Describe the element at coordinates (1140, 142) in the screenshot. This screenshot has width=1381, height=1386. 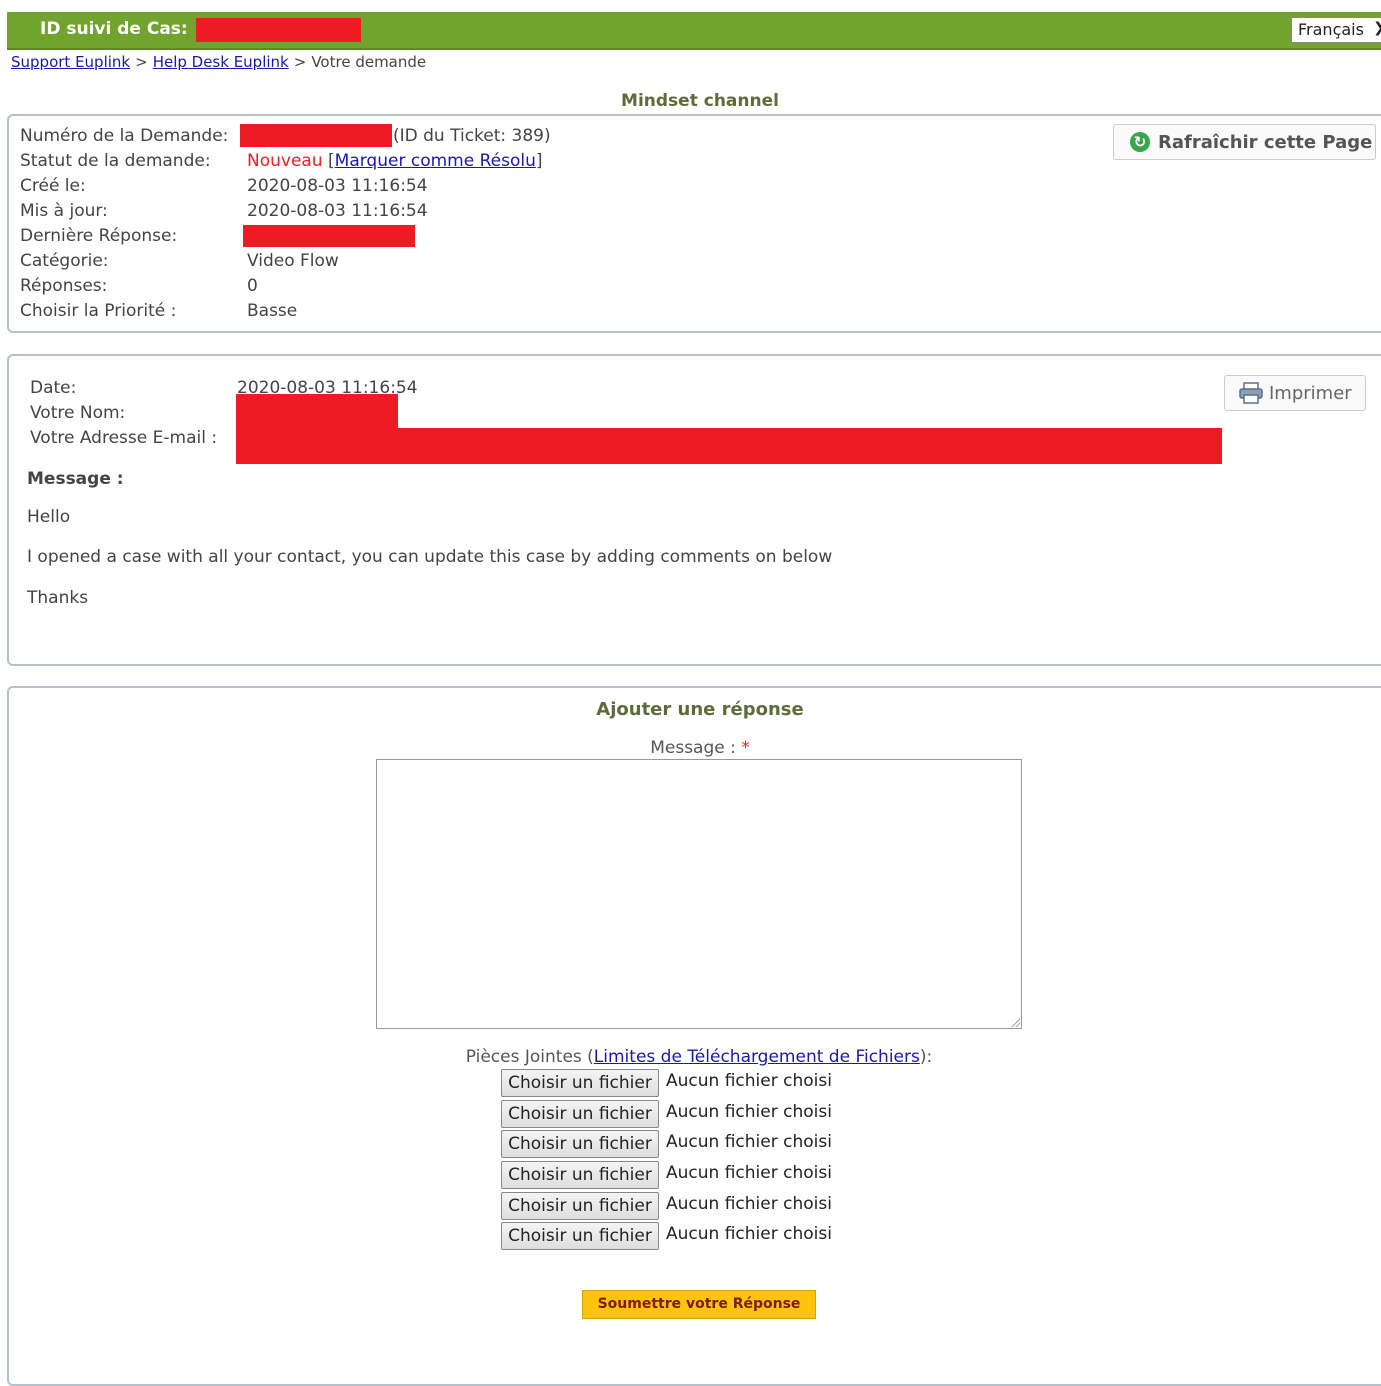
I see `refresh-icon: ↻` at that location.